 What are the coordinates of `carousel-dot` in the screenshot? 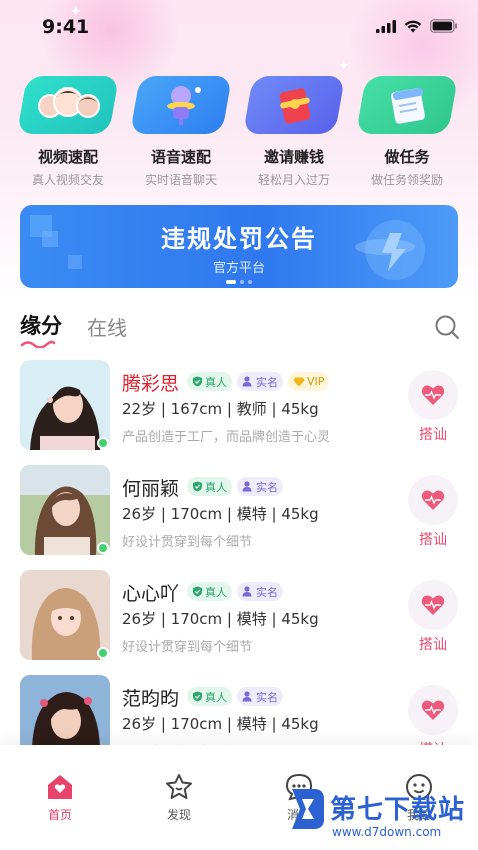 It's located at (242, 282).